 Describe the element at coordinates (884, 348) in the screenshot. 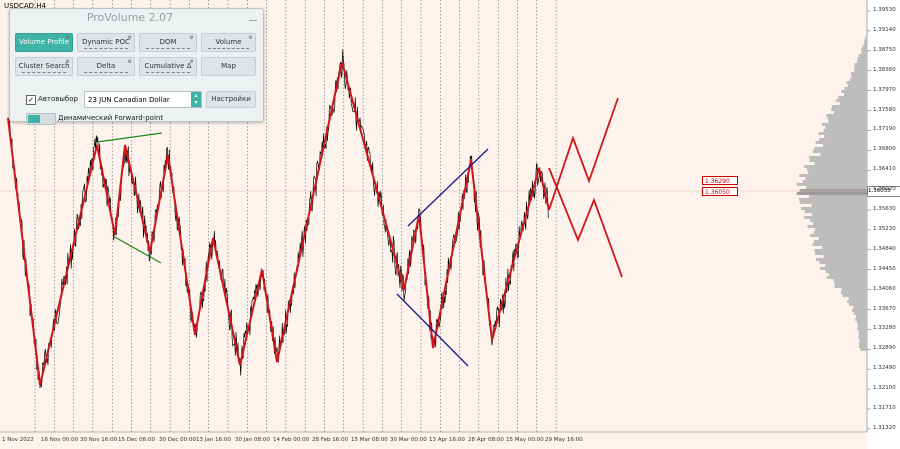

I see `price-tick-label: 1.32890` at that location.